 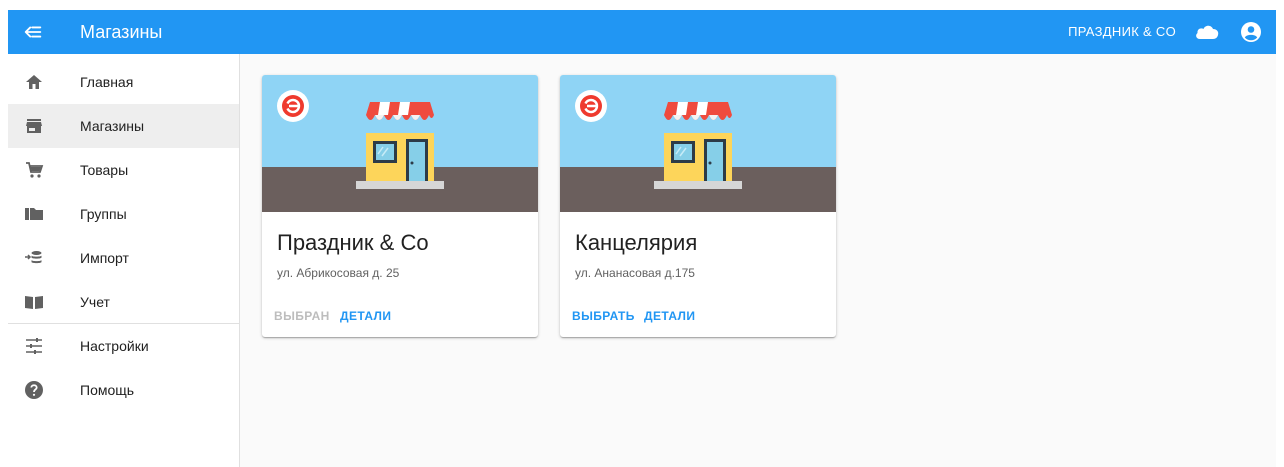 I want to click on store-name: Канцелярия, so click(x=636, y=242).